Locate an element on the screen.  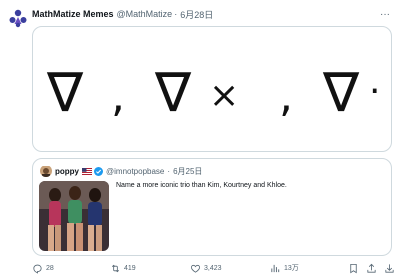
action-bar: 28 419 3,423 13万 is located at coordinates (213, 268).